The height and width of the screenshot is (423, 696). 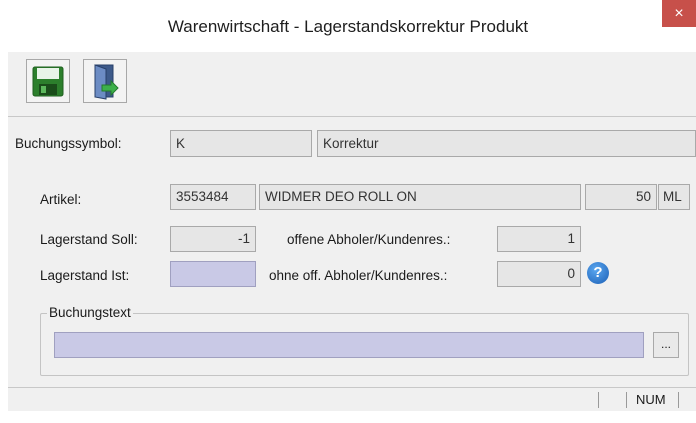 I want to click on artikel-nr-field: 3553484, so click(x=213, y=197).